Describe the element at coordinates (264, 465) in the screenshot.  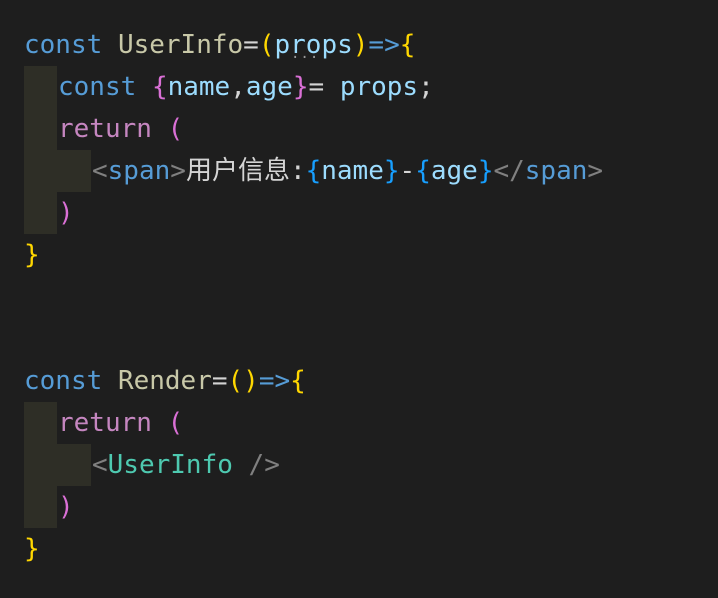
I see `tag-bracket: />` at that location.